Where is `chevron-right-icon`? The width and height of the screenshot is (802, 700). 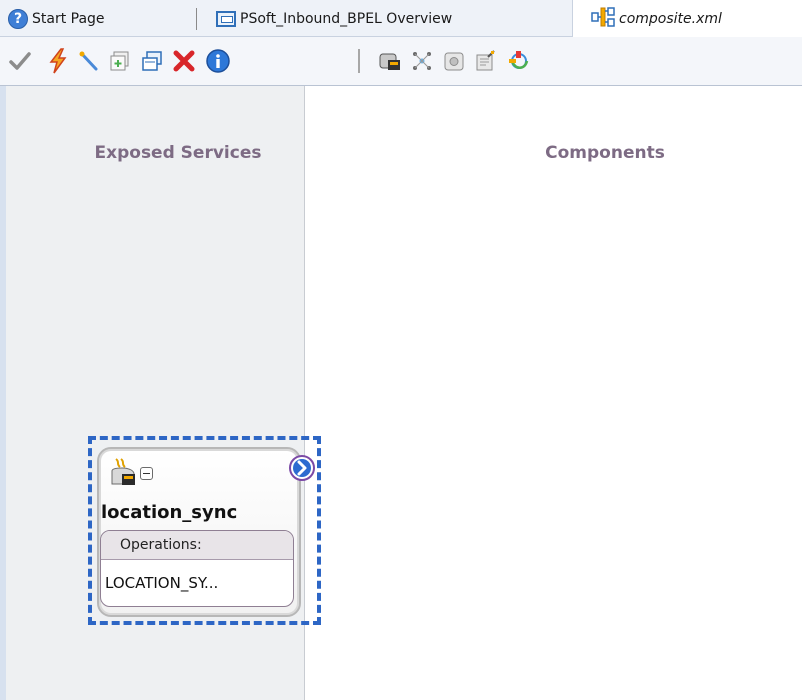 chevron-right-icon is located at coordinates (302, 468).